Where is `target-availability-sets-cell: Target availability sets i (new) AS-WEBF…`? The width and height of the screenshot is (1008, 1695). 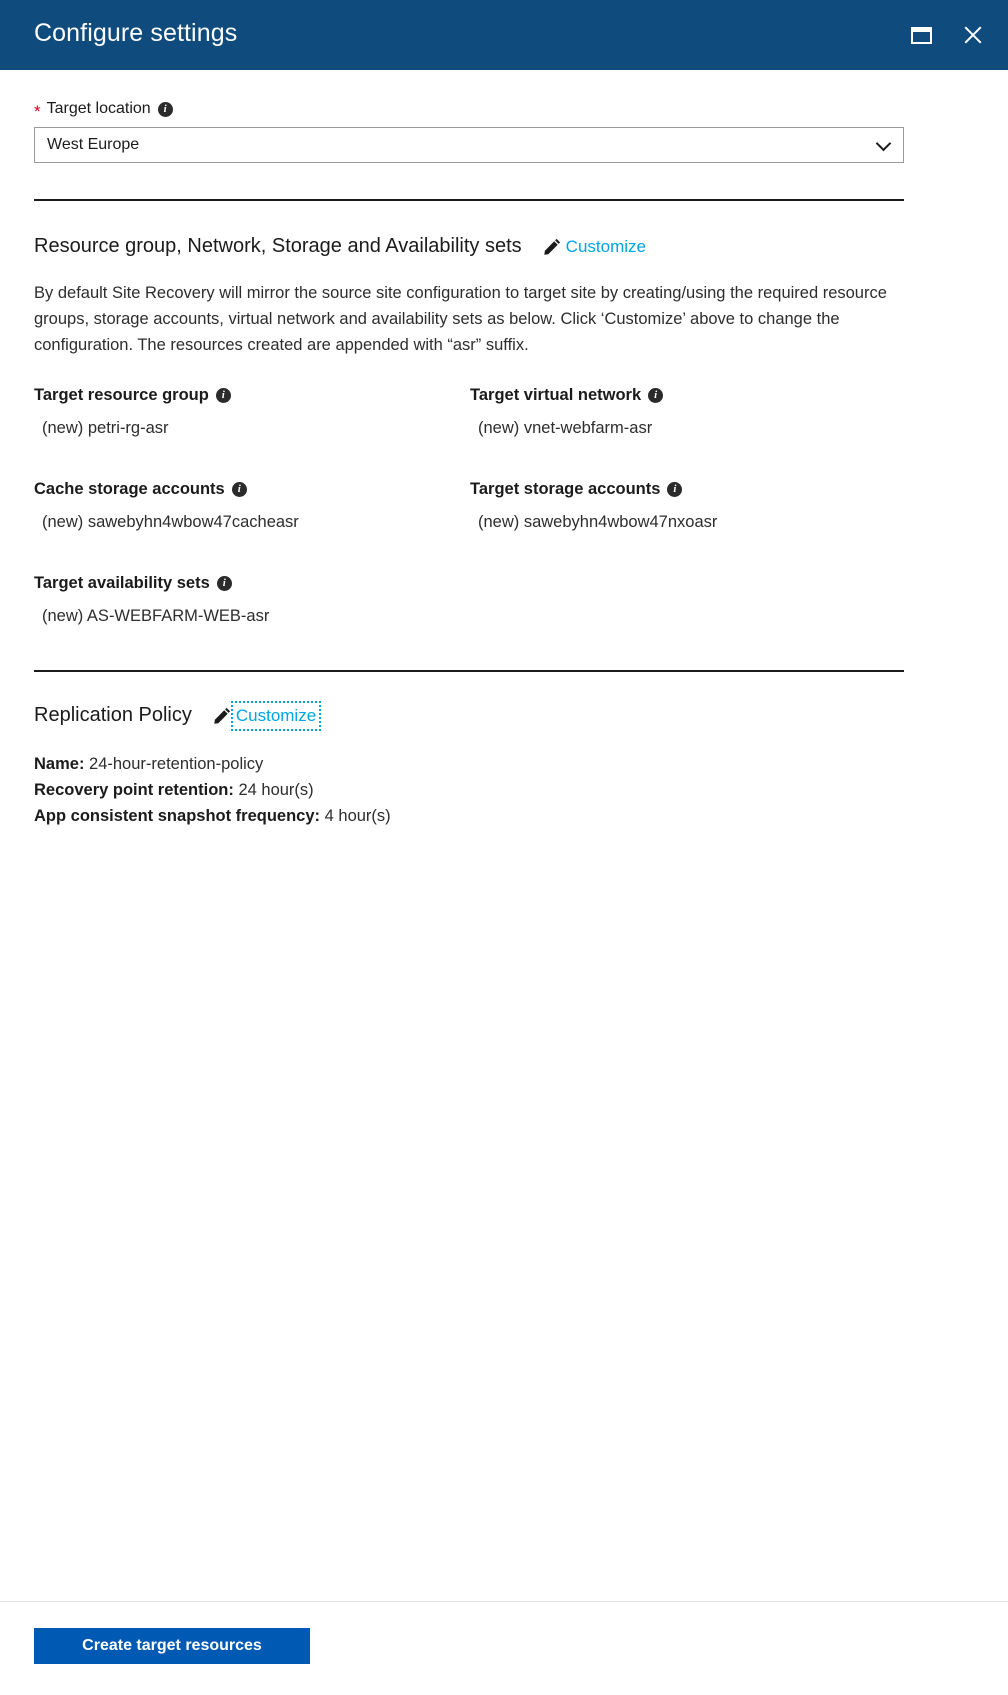 target-availability-sets-cell: Target availability sets i (new) AS-WEBF… is located at coordinates (252, 600).